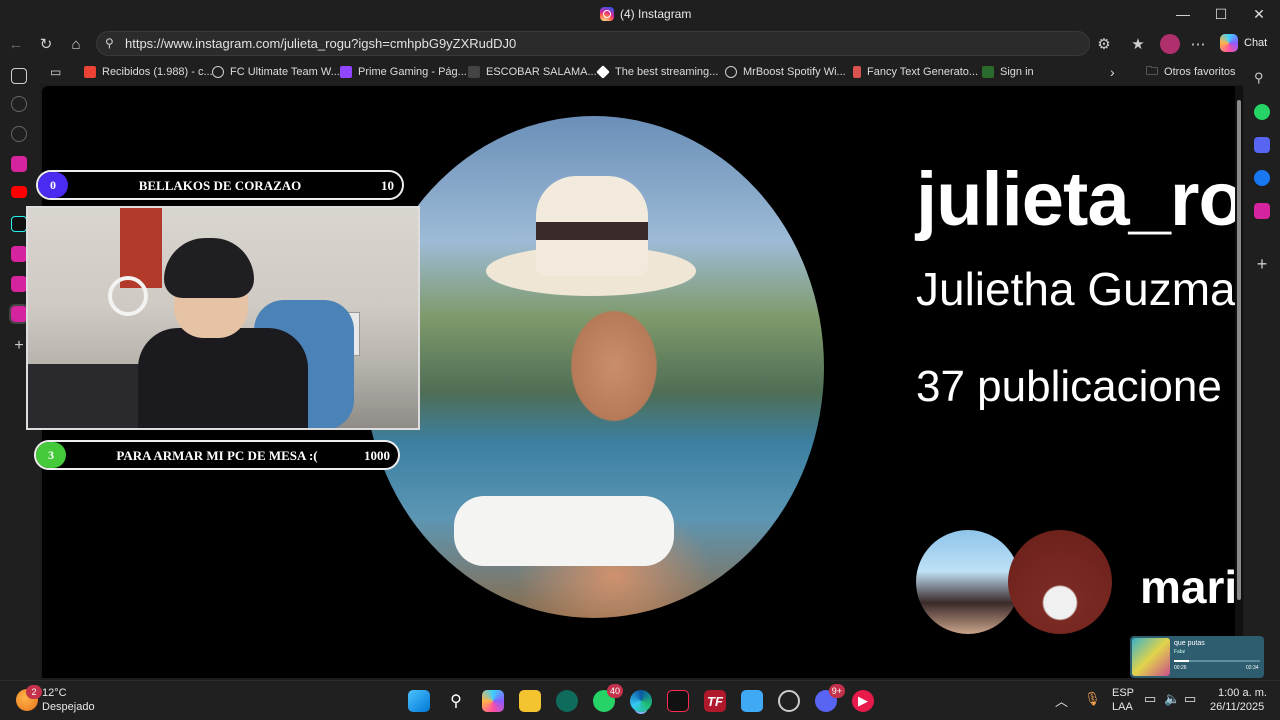  Describe the element at coordinates (76, 44) in the screenshot. I see `home-icon: ⌂` at that location.